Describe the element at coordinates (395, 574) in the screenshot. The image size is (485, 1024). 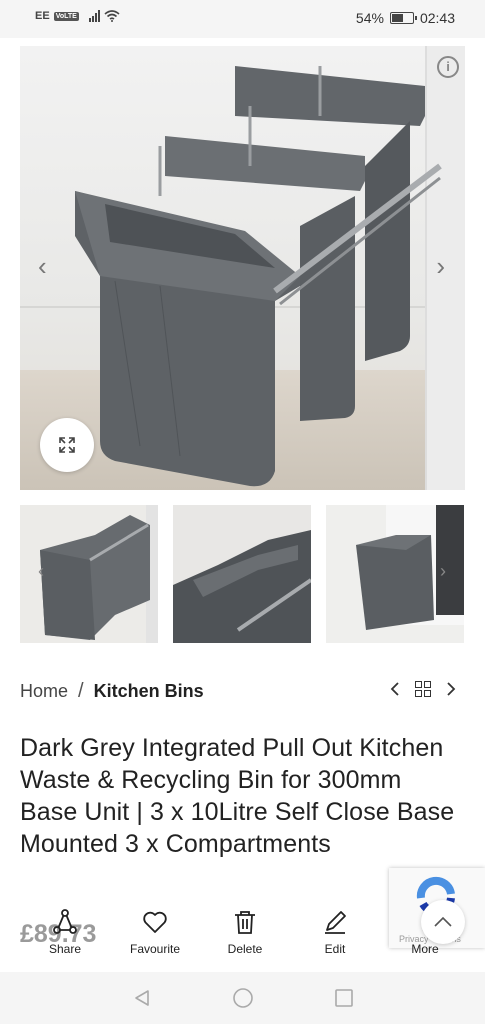
I see `thumbnail-3: ›` at that location.